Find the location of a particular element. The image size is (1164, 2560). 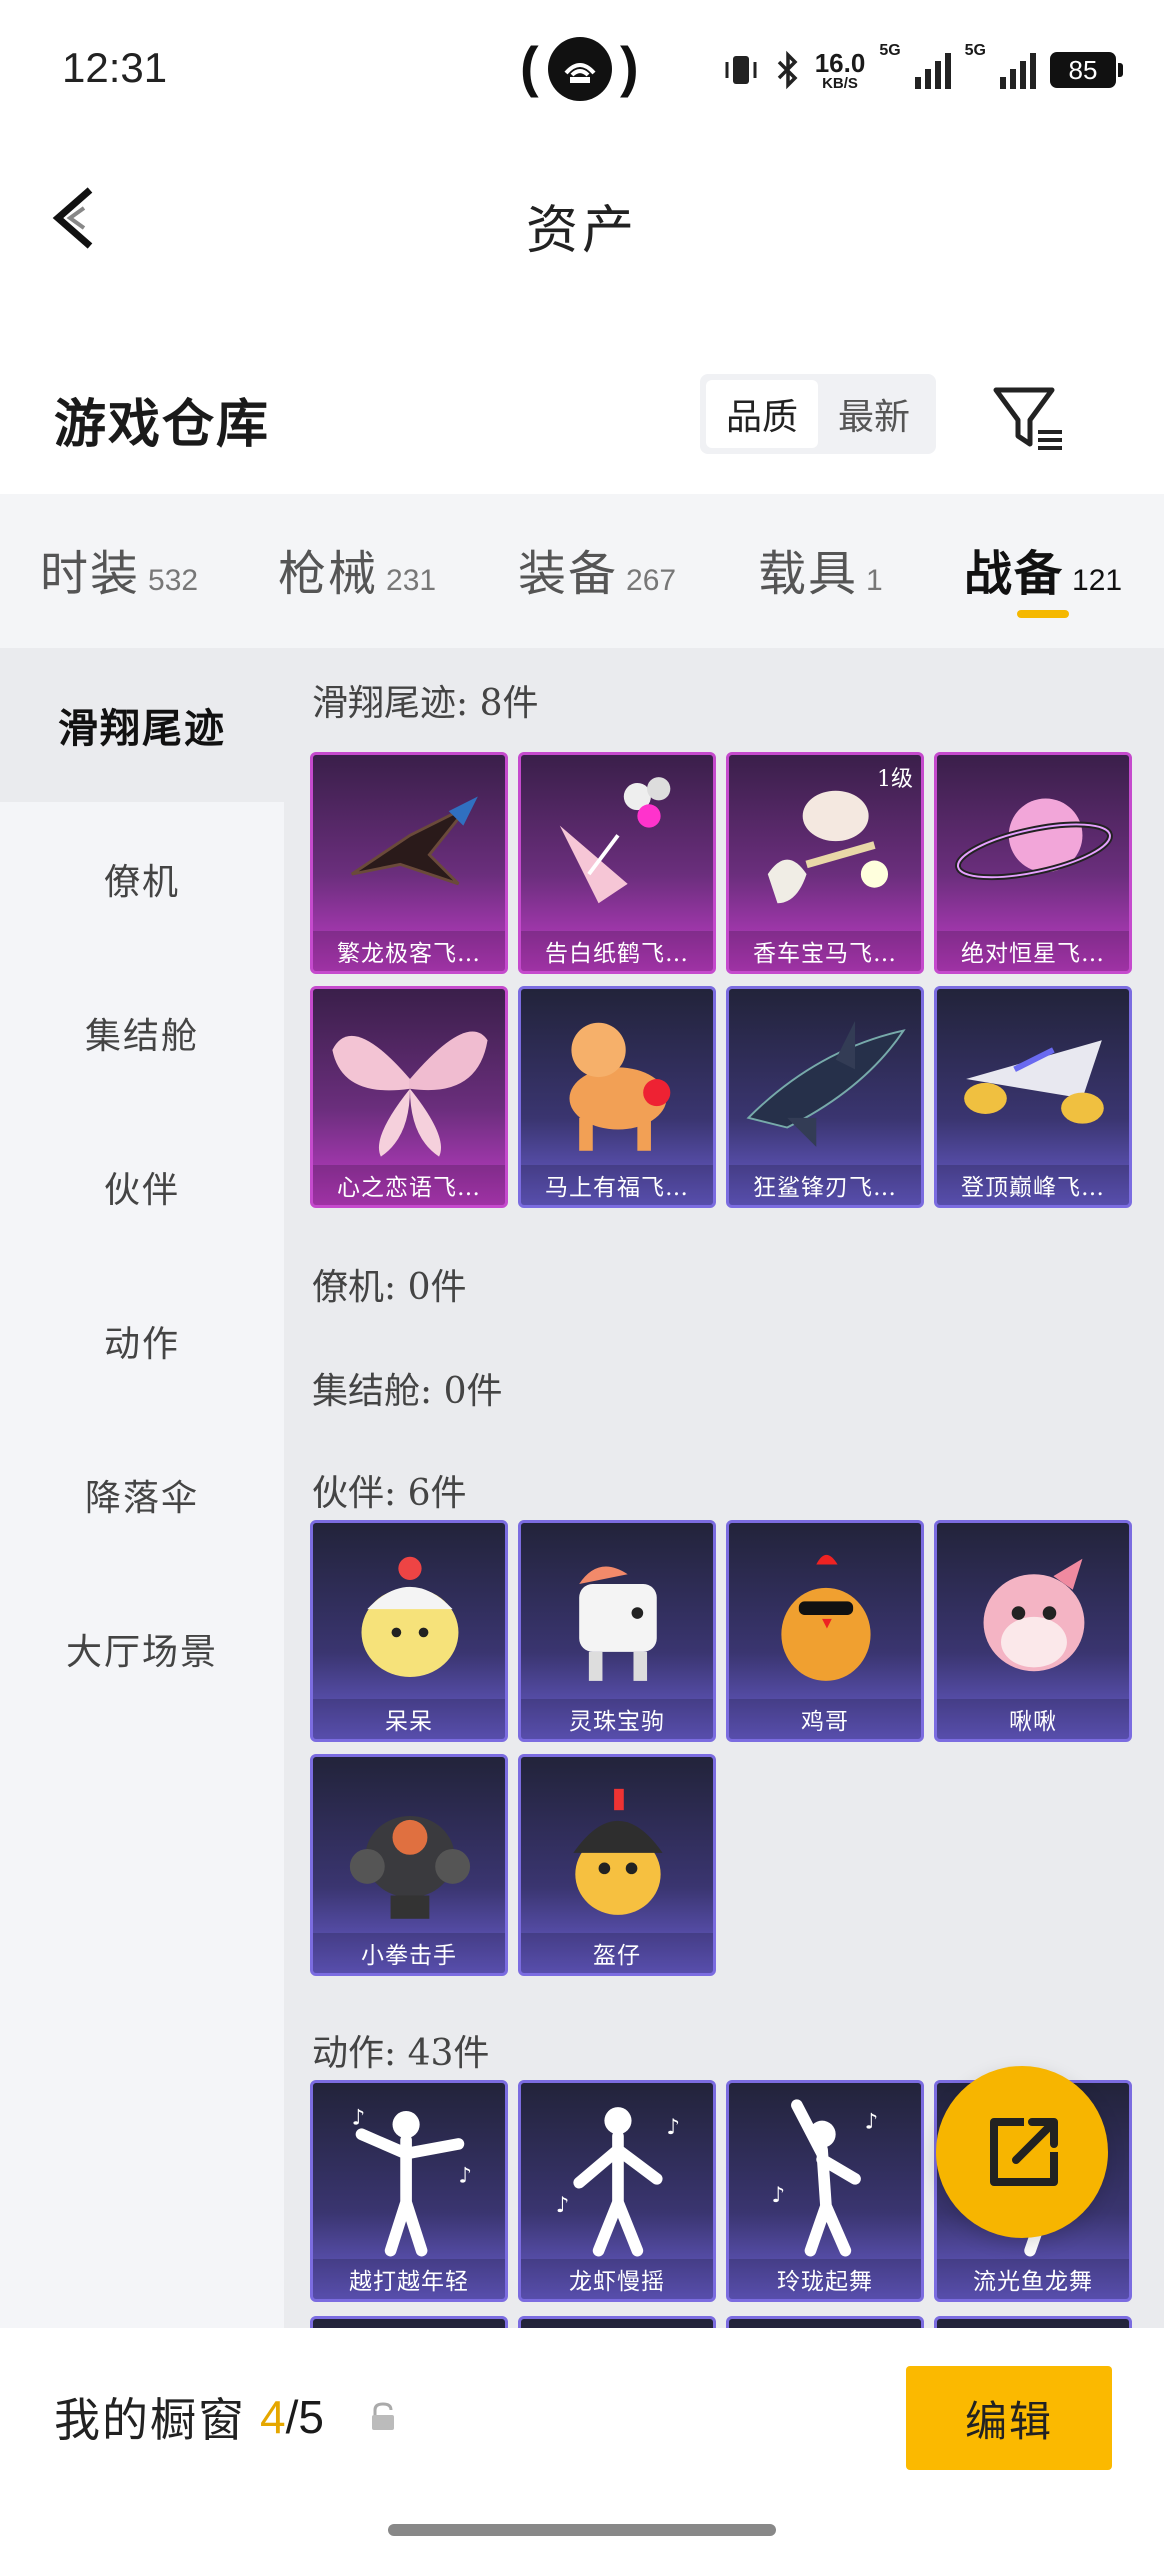

helmet-chick-partner-icon is located at coordinates (618, 1851).